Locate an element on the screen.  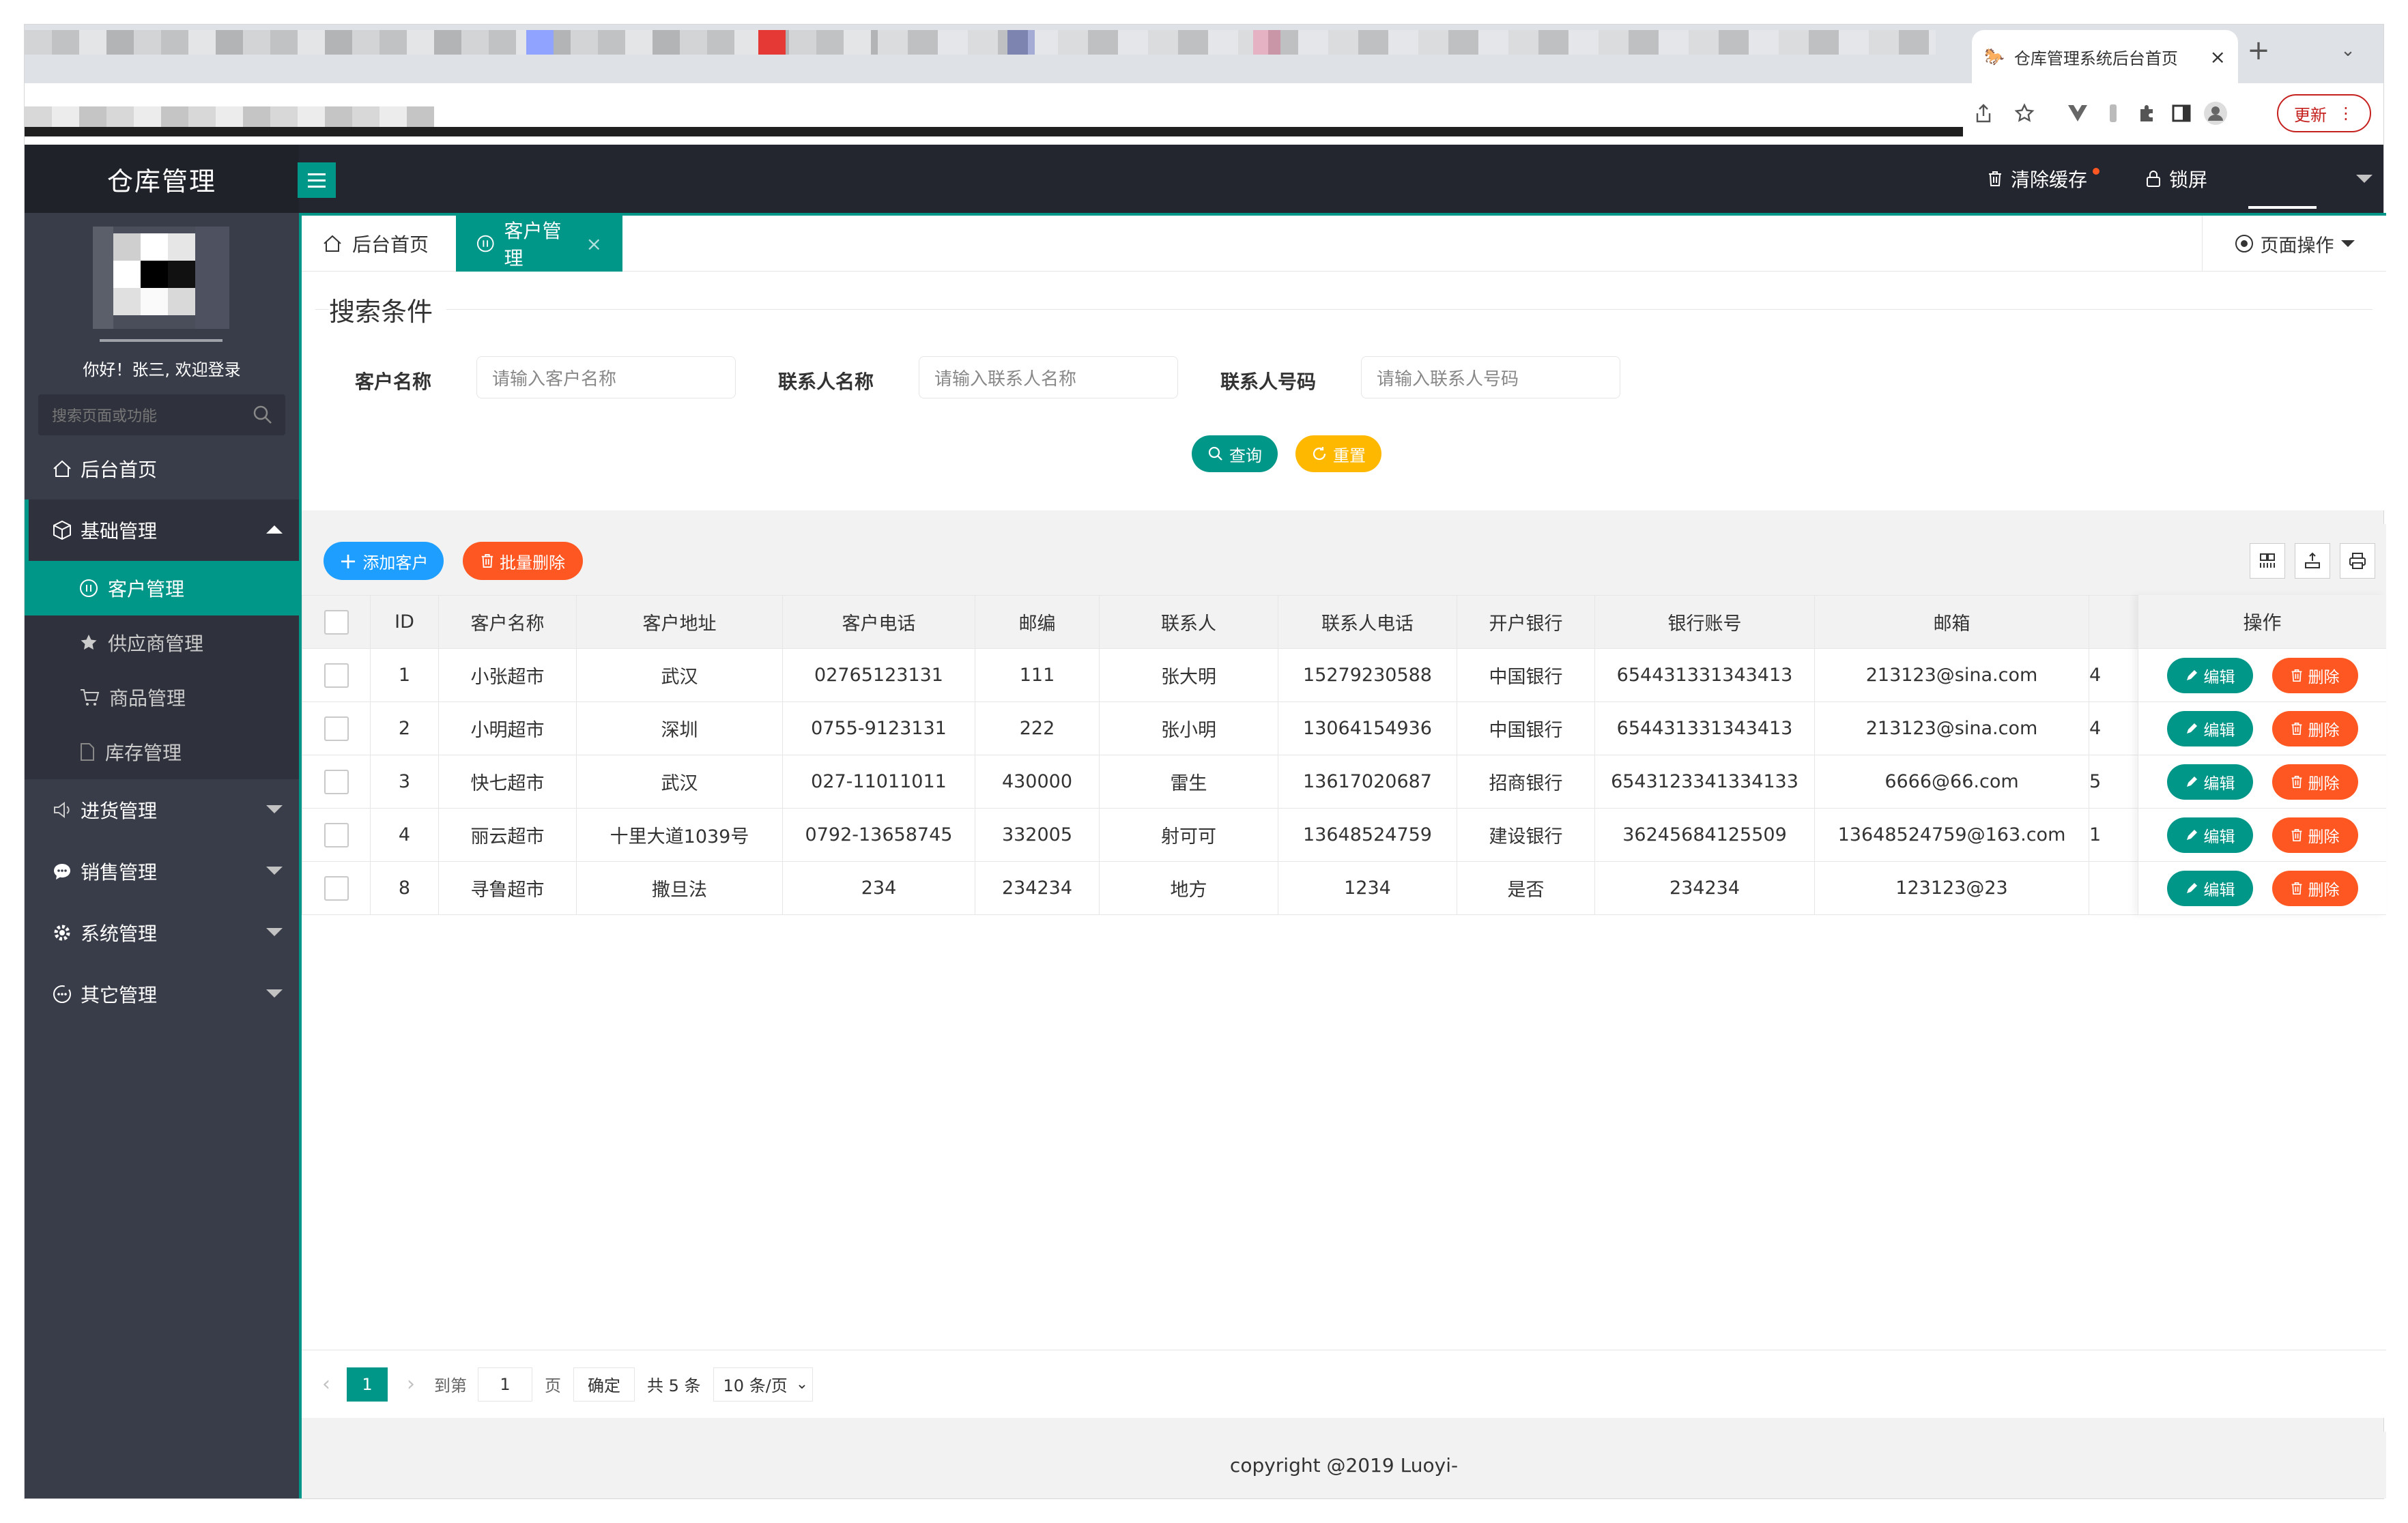
add-customer-button: + 添加客户 is located at coordinates (384, 561).